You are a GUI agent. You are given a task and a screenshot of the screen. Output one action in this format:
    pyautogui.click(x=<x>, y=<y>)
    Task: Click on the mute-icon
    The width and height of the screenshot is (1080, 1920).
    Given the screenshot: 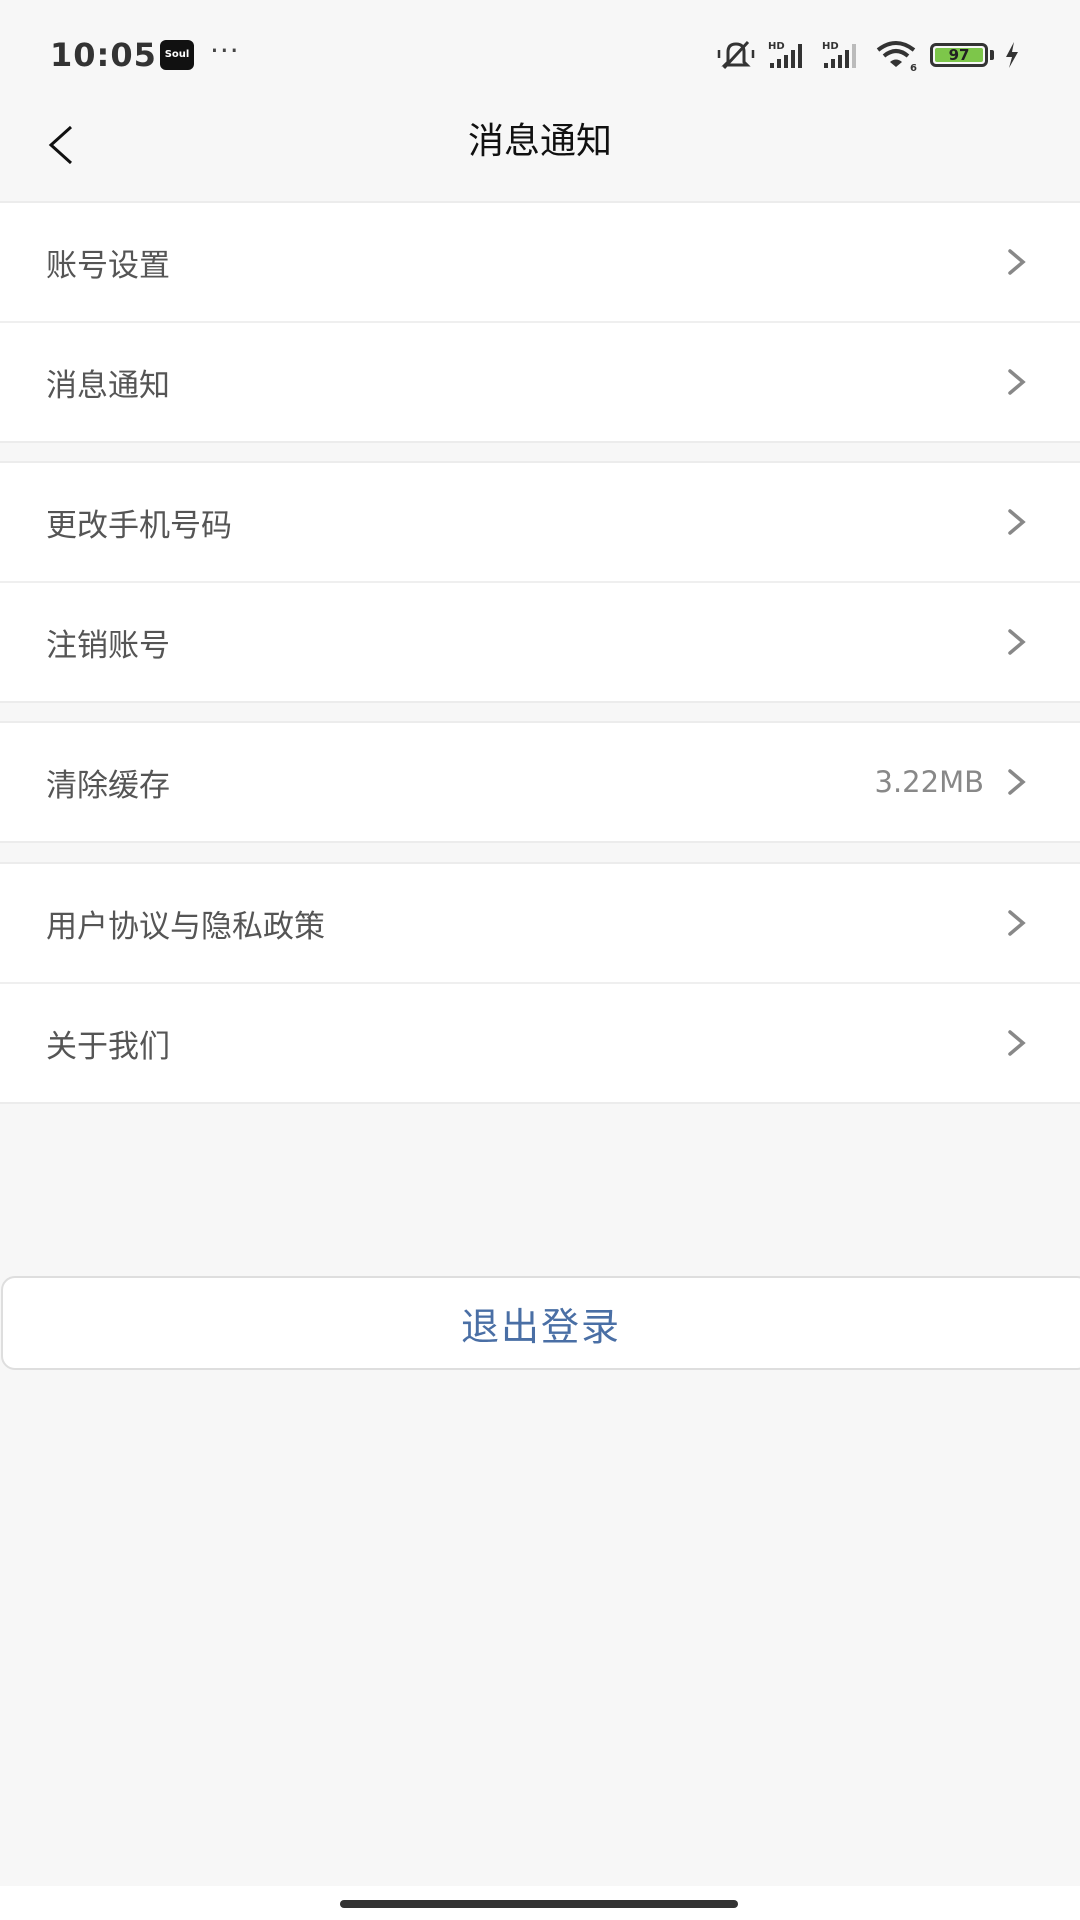 What is the action you would take?
    pyautogui.click(x=736, y=55)
    